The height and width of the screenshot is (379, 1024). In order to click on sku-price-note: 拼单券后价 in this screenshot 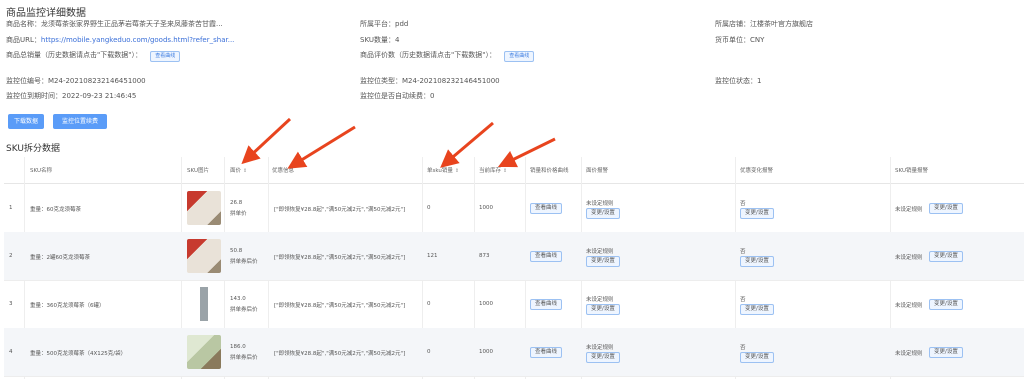, I will do `click(244, 310)`.